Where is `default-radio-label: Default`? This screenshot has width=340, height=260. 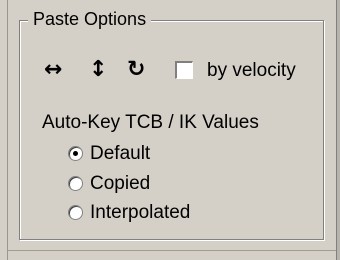
default-radio-label: Default is located at coordinates (120, 154).